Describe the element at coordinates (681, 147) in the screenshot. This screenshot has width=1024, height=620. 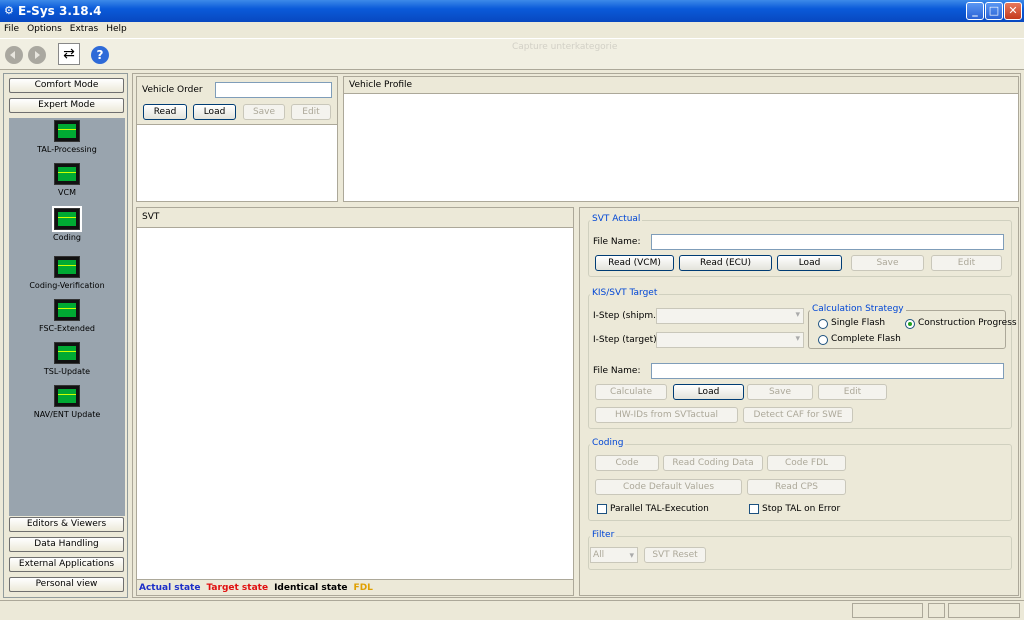
I see `vehicle-profile-area` at that location.